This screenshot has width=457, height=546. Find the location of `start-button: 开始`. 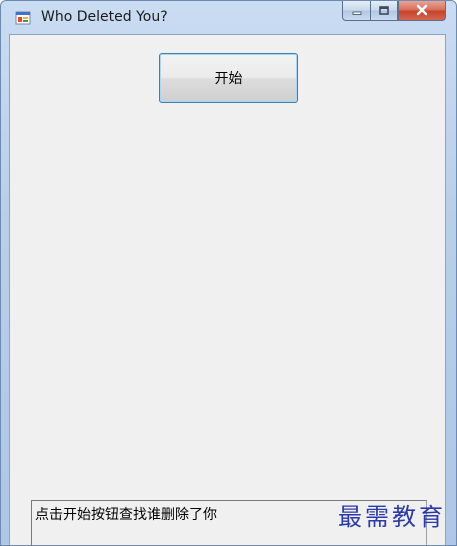

start-button: 开始 is located at coordinates (228, 78).